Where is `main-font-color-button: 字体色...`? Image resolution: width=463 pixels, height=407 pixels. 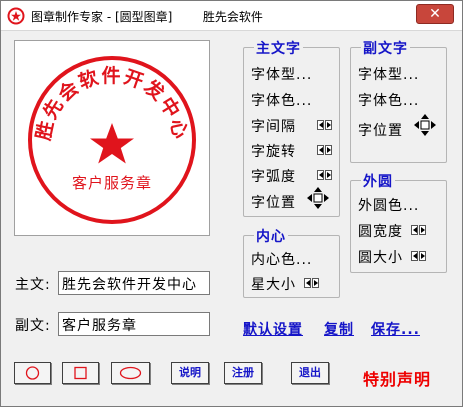
main-font-color-button: 字体色... is located at coordinates (281, 100).